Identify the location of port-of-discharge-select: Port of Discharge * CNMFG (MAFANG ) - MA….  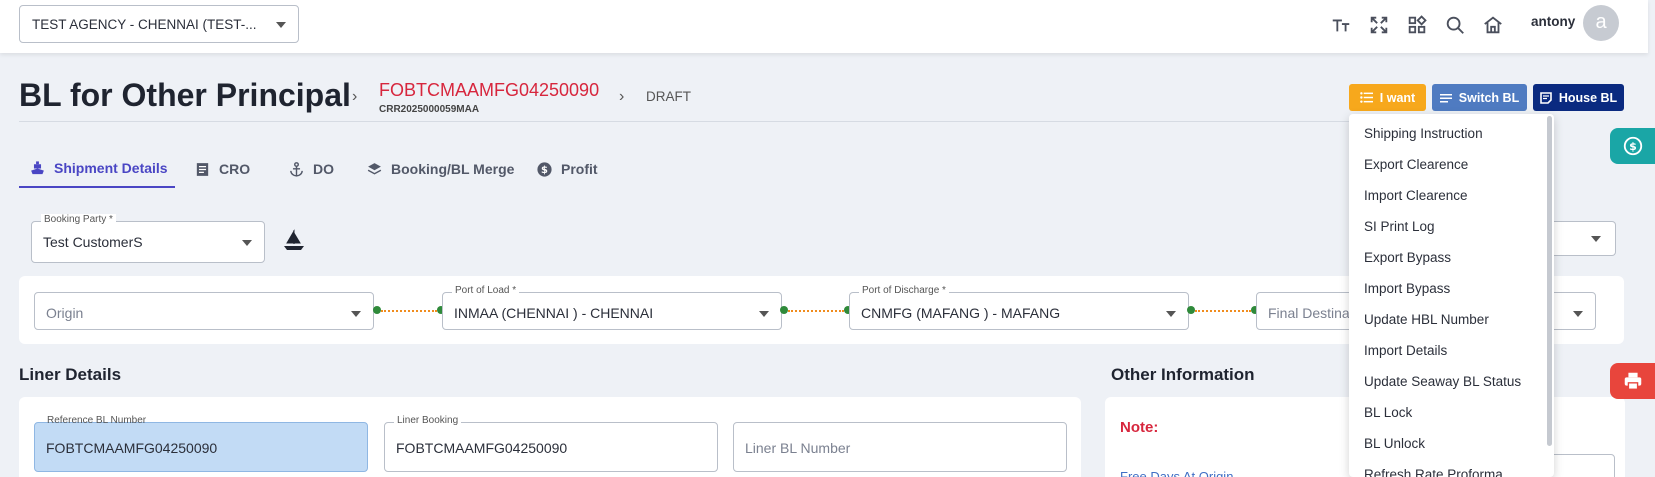
(1019, 307).